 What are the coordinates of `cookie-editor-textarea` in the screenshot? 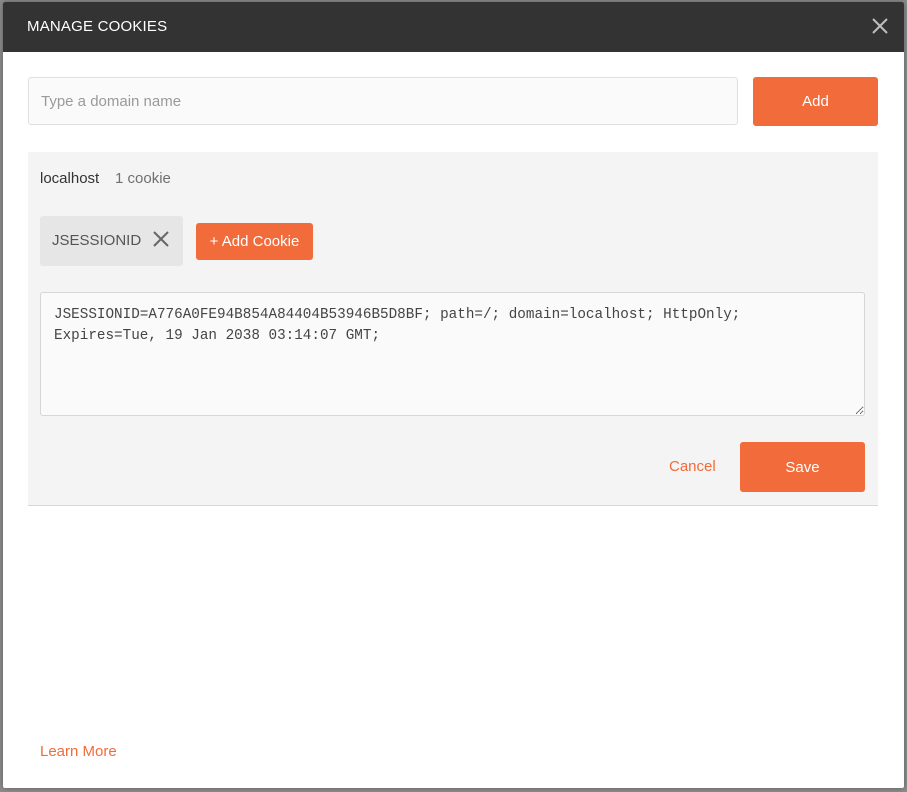 It's located at (452, 354).